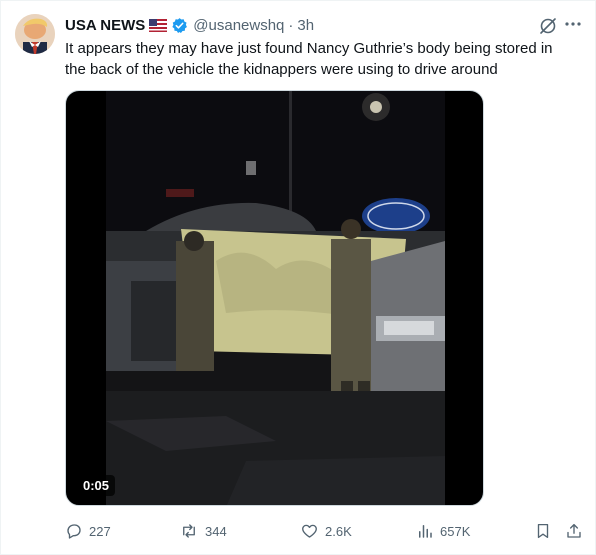 The width and height of the screenshot is (596, 555). I want to click on avatar, so click(35, 34).